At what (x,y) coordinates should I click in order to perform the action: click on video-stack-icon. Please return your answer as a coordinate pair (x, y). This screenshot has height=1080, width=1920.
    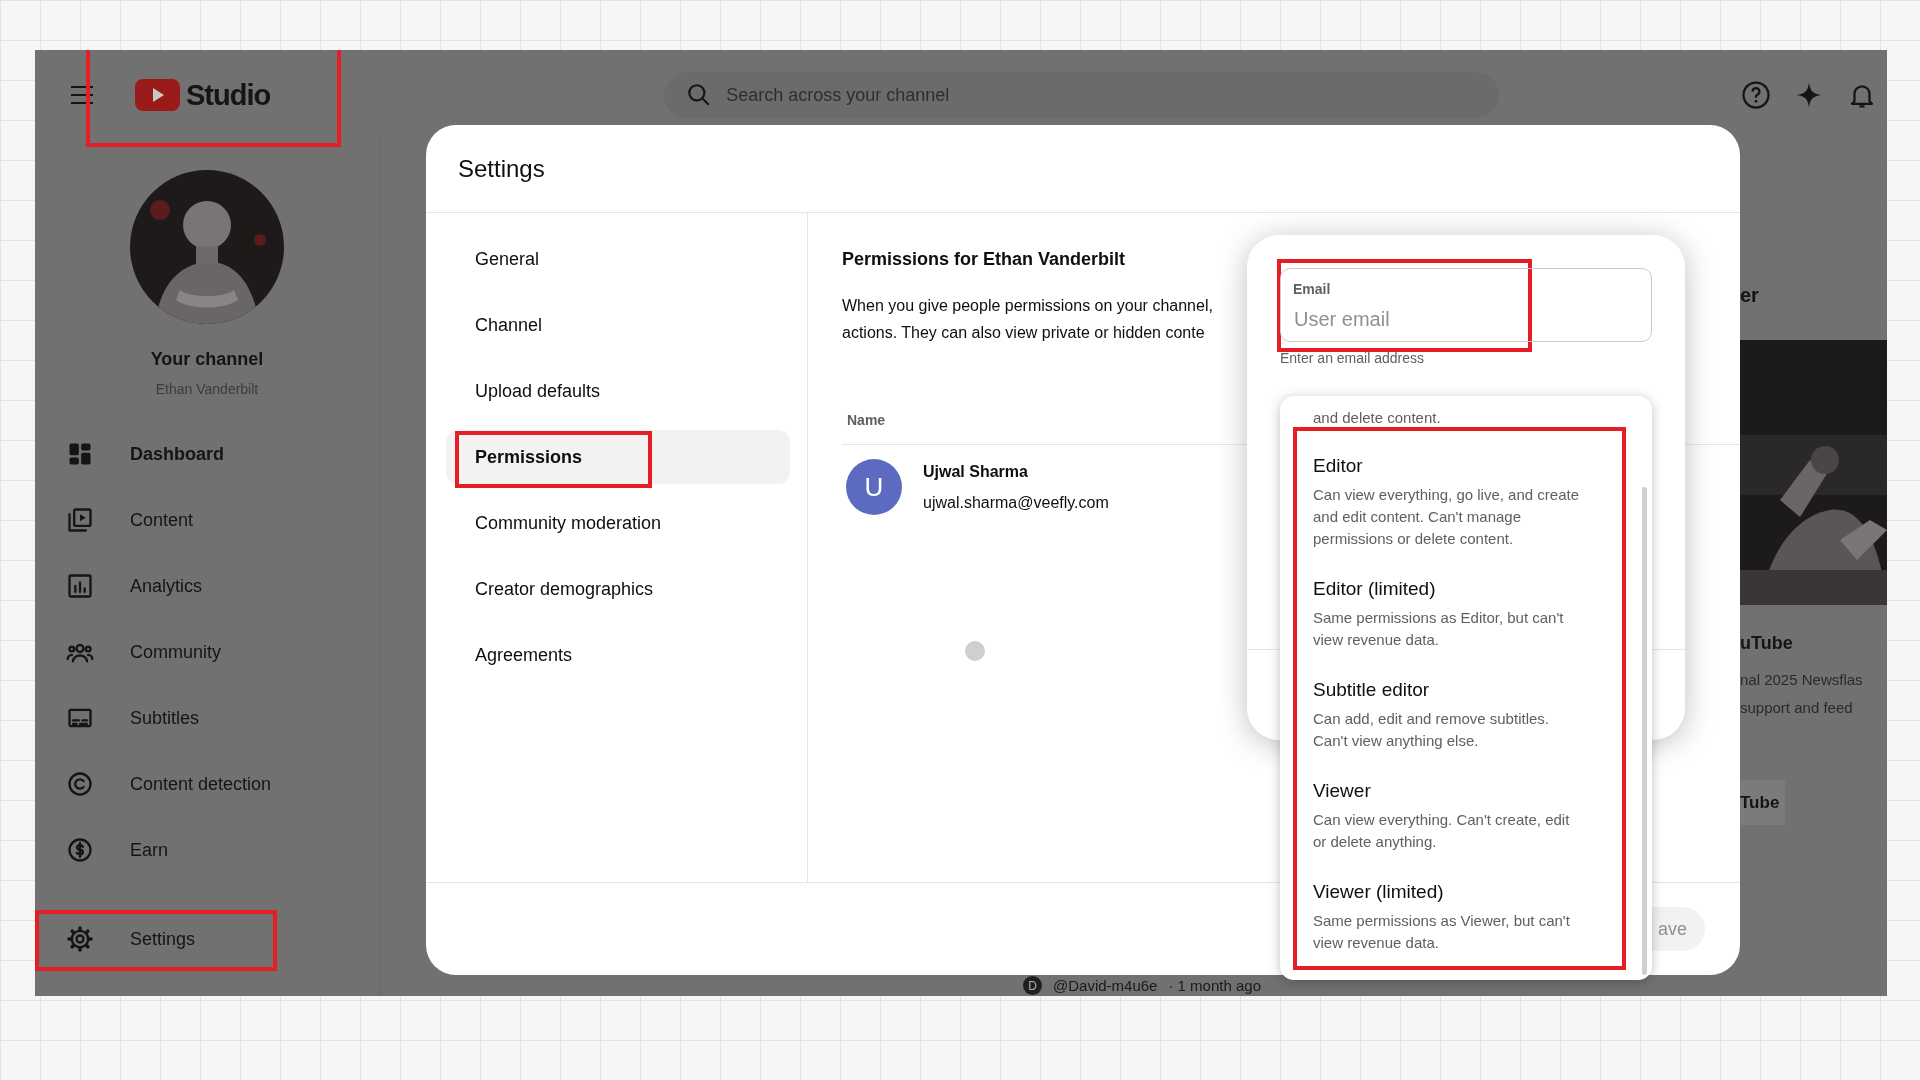
    Looking at the image, I should click on (80, 520).